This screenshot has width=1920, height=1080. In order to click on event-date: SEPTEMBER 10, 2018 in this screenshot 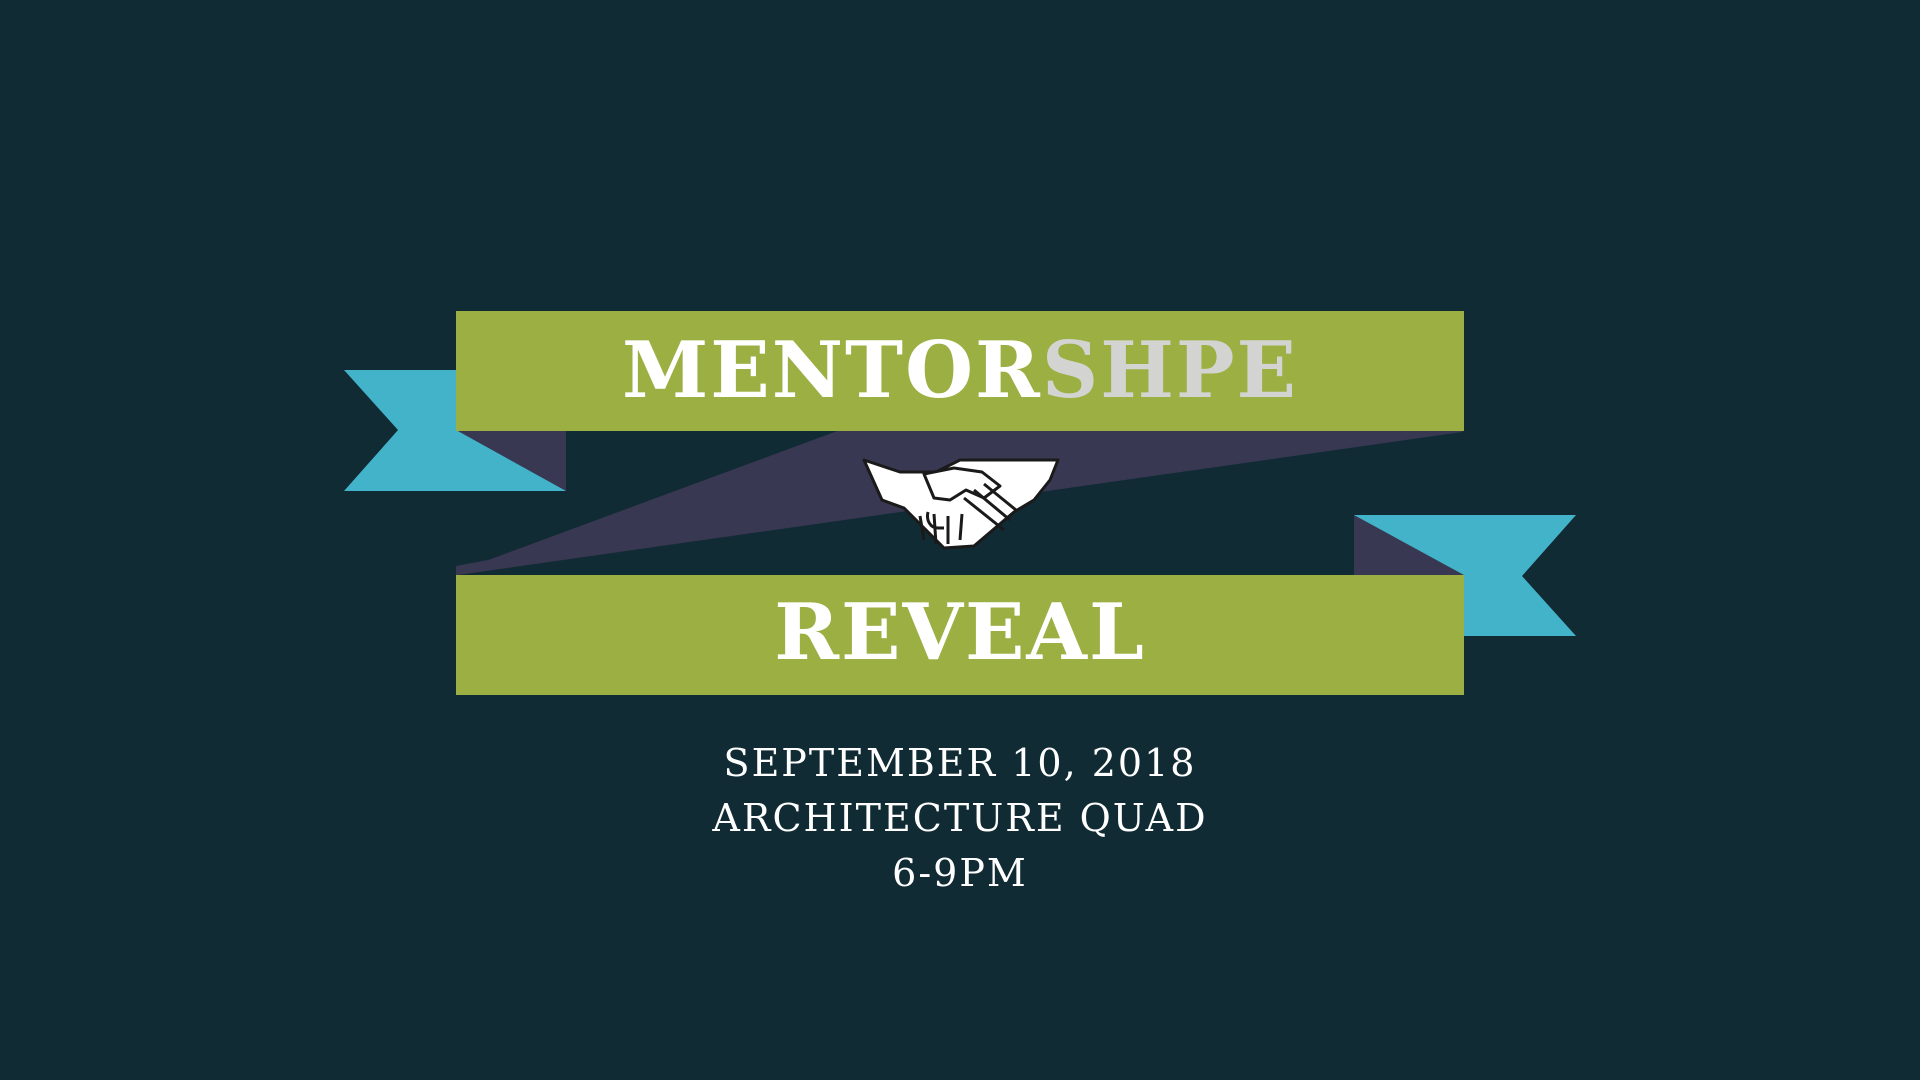, I will do `click(960, 763)`.